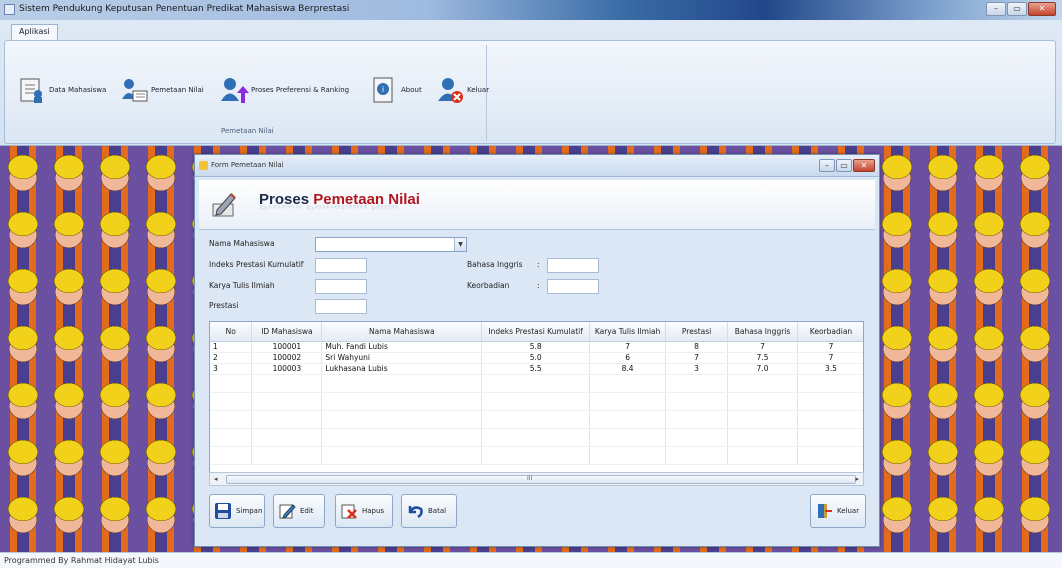  I want to click on app-icon, so click(9, 9).